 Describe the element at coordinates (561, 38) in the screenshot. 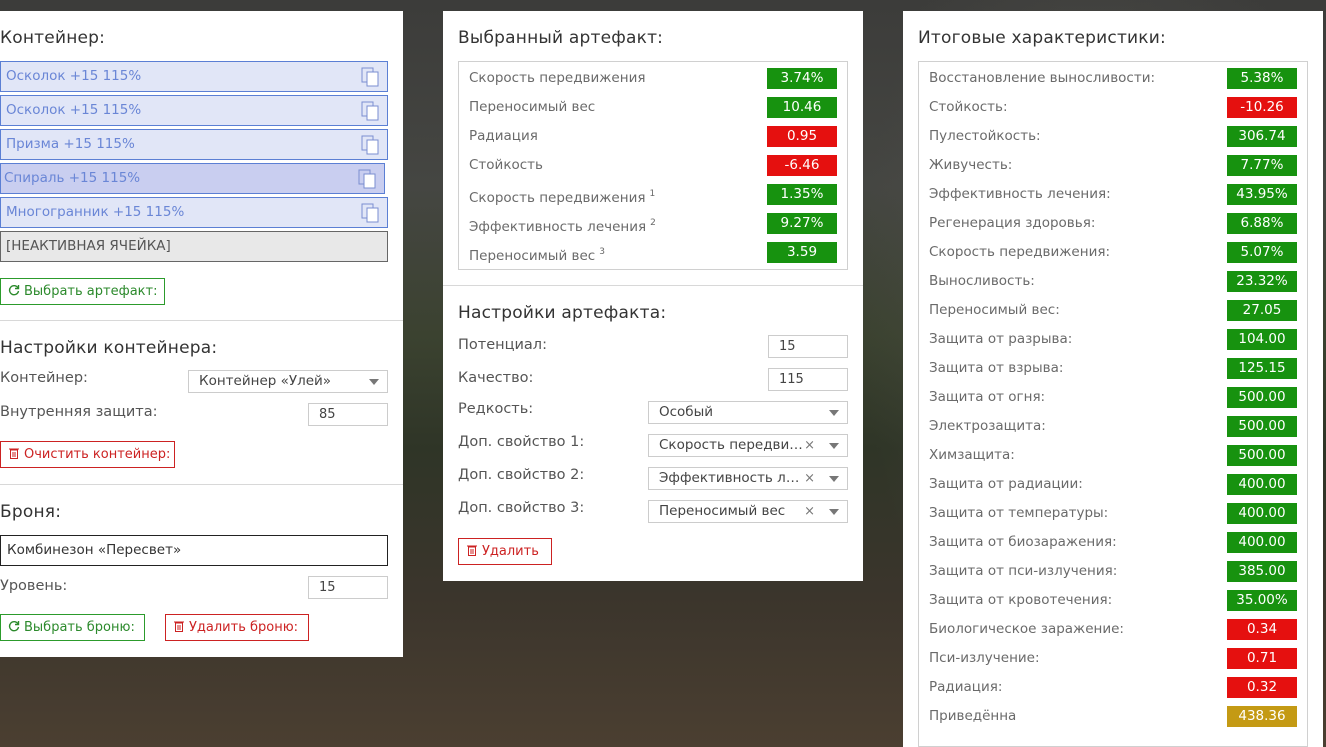

I see `selected-artifact-title: Выбранный артефакт:` at that location.